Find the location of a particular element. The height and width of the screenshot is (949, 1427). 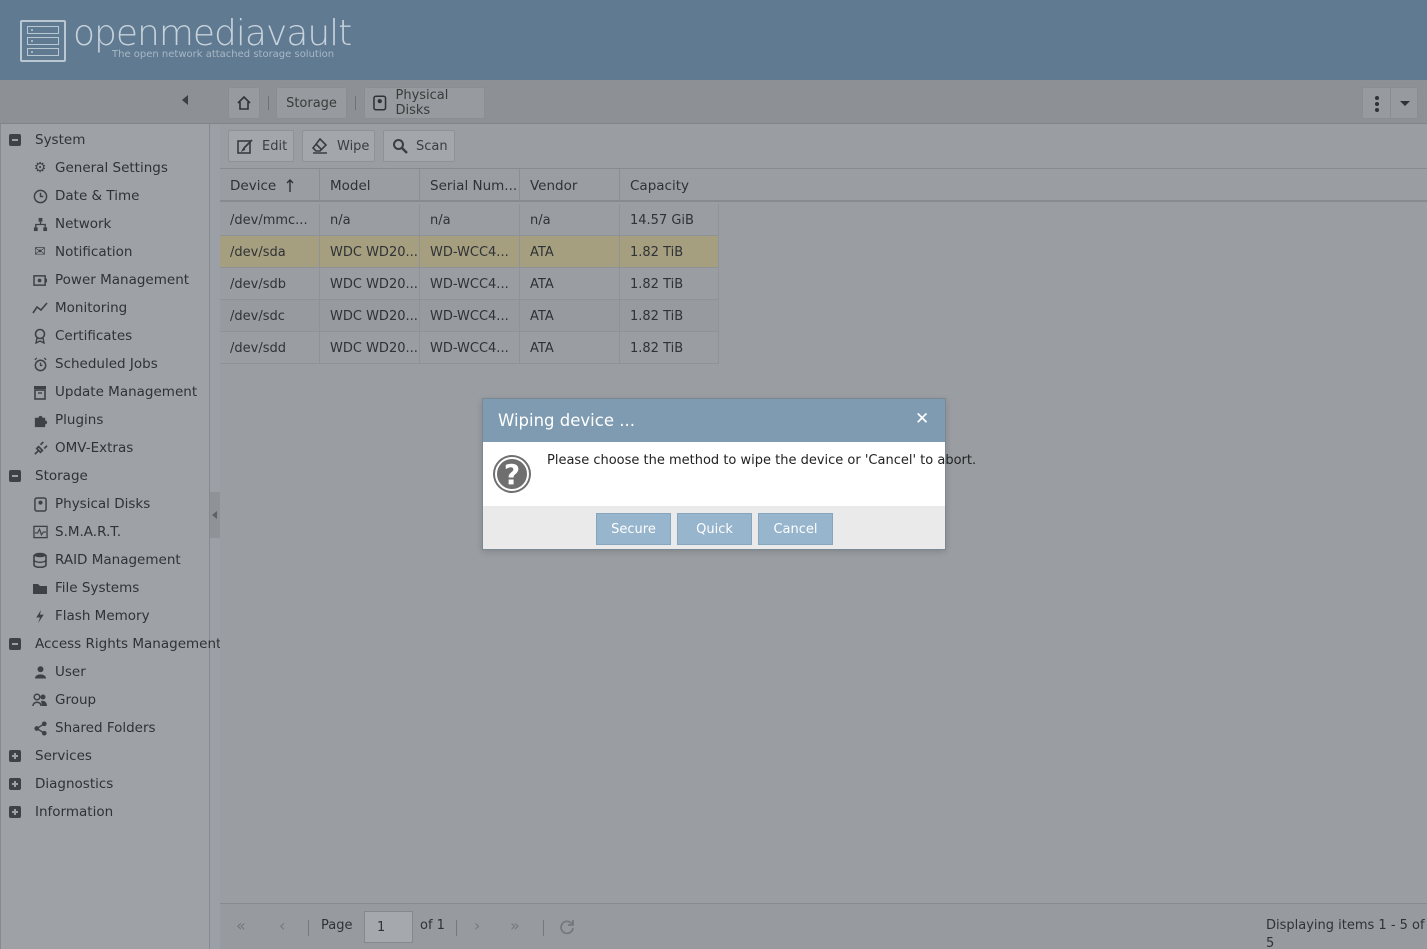

nav-group-label: System is located at coordinates (60, 140).